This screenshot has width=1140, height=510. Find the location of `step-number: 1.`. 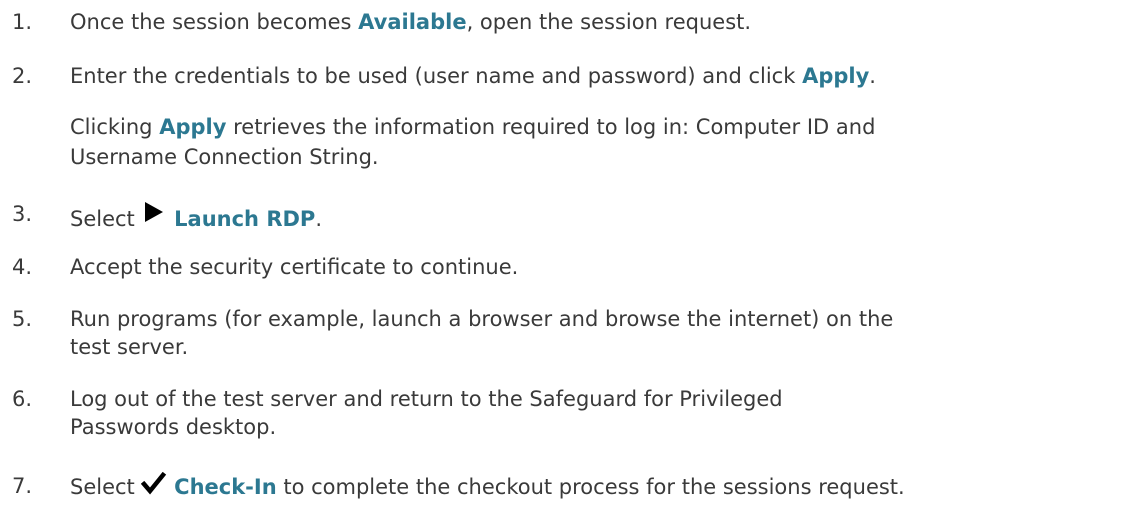

step-number: 1. is located at coordinates (22, 22).